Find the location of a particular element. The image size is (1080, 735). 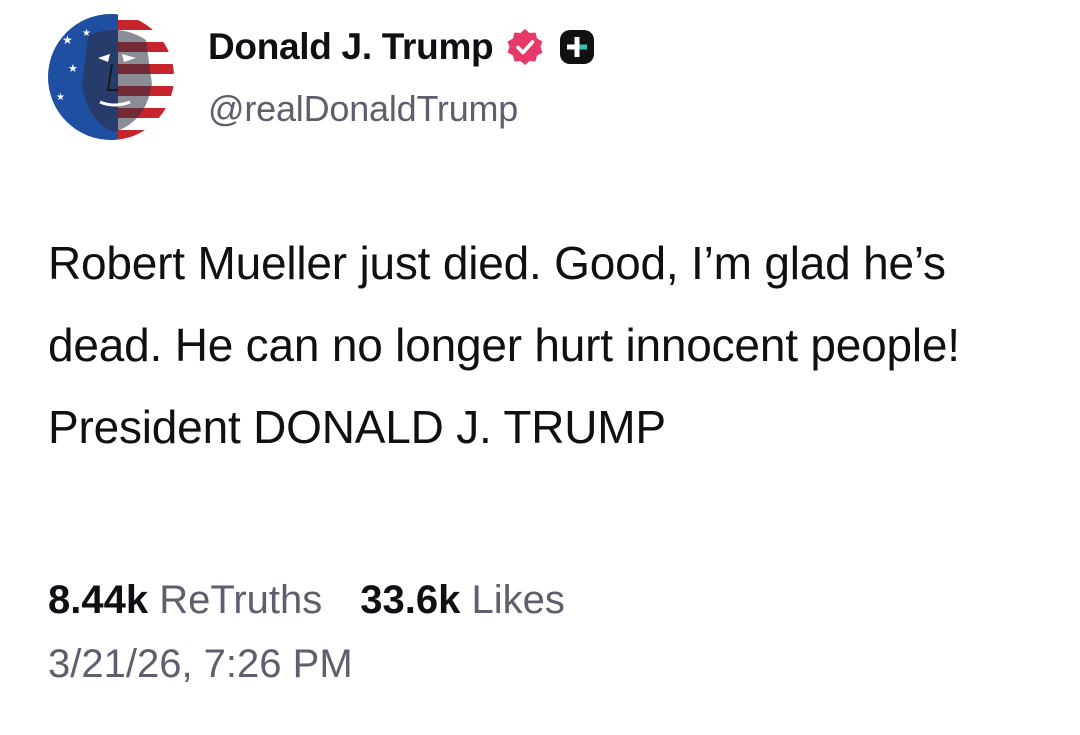

author-line: Donald J. Trump is located at coordinates (402, 47).